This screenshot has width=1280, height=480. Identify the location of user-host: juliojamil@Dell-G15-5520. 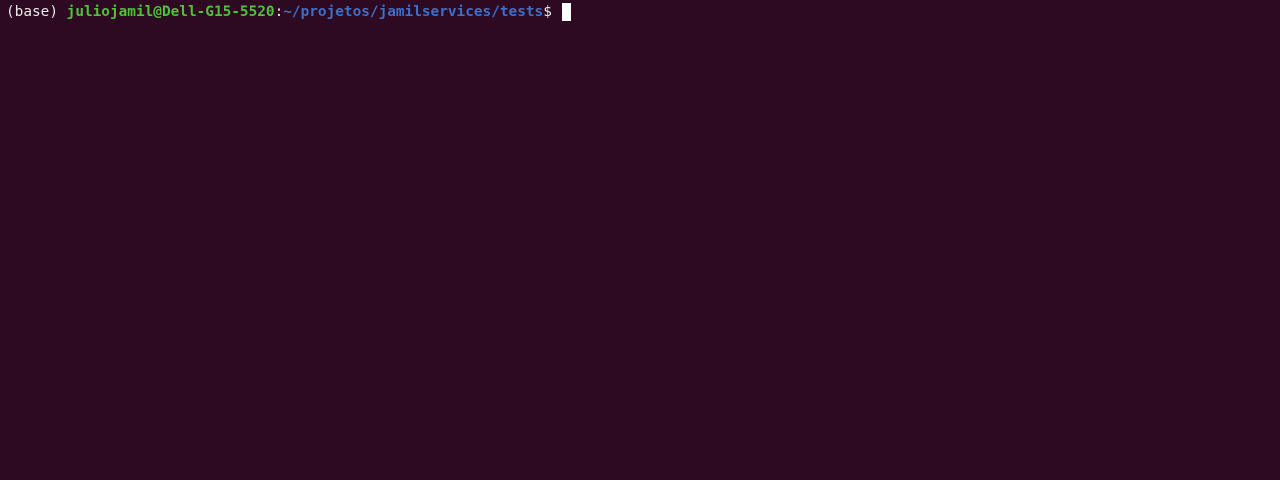
(170, 12).